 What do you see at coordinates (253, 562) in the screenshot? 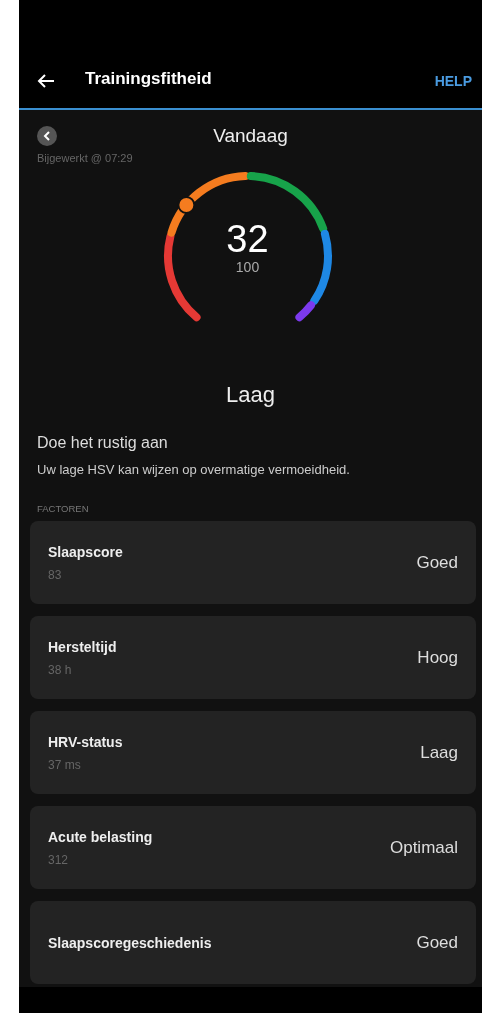
I see `factor-card: Slaapscore 83 Goed` at bounding box center [253, 562].